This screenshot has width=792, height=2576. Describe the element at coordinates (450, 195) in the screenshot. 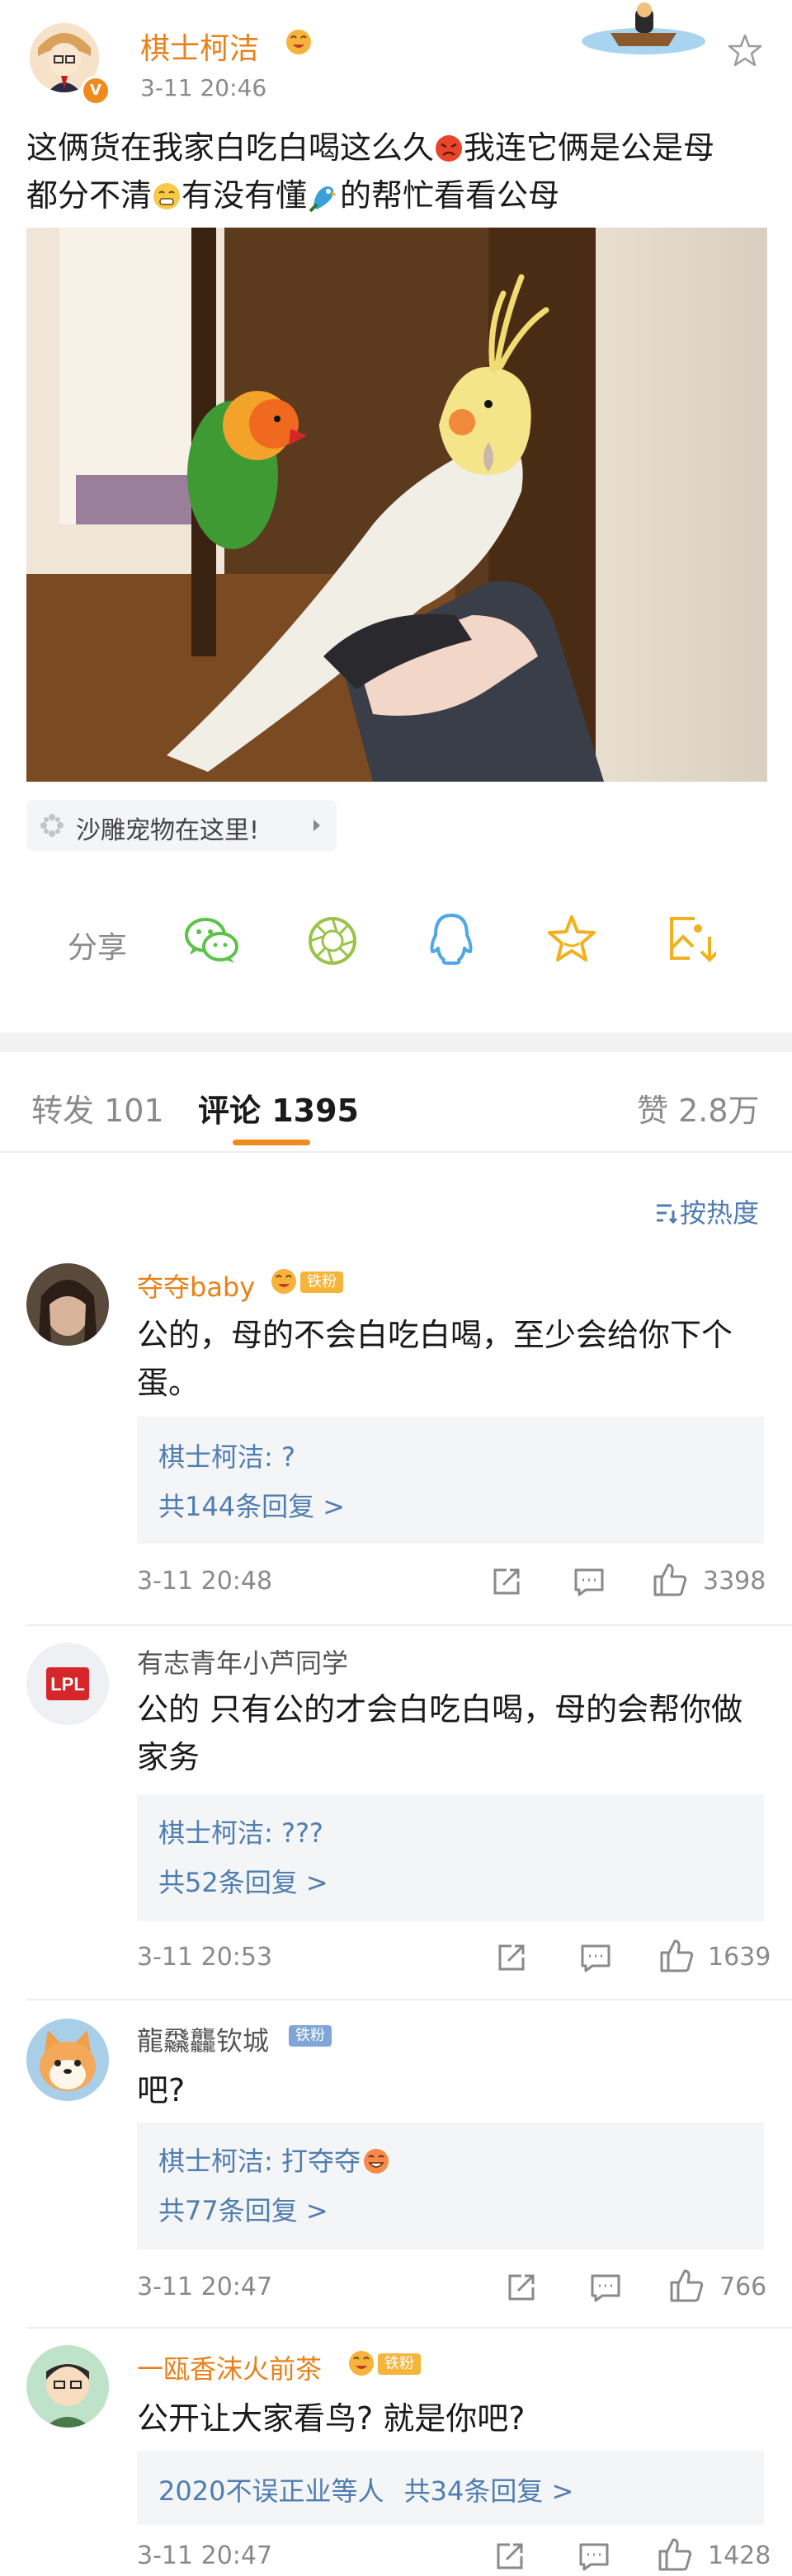

I see `post-text-segment: 的帮忙看看公母` at that location.